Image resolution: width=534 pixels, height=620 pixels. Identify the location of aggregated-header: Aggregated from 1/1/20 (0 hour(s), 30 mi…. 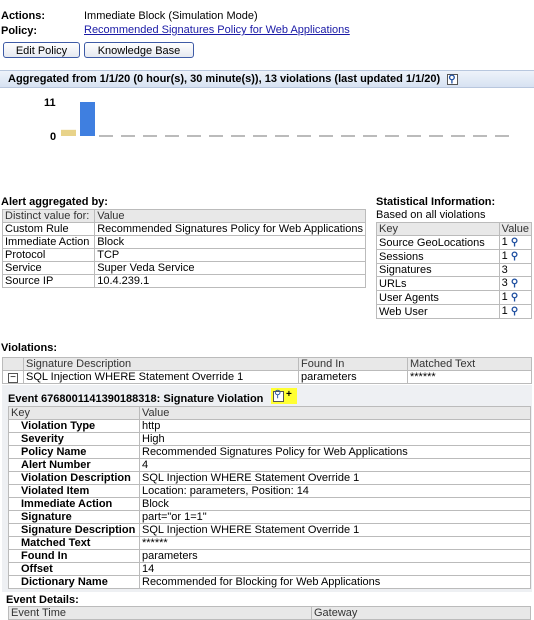
(267, 79).